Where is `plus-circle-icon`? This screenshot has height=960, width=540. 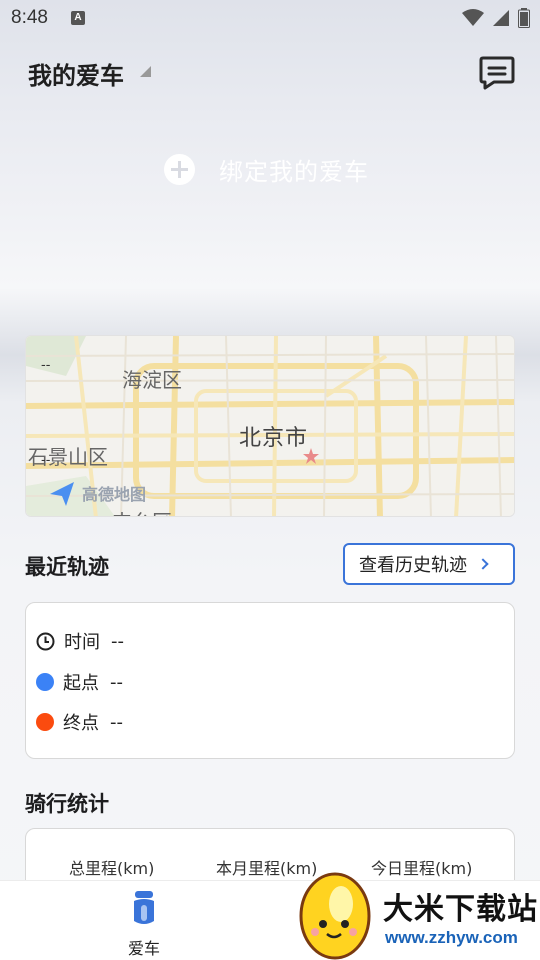 plus-circle-icon is located at coordinates (179, 169).